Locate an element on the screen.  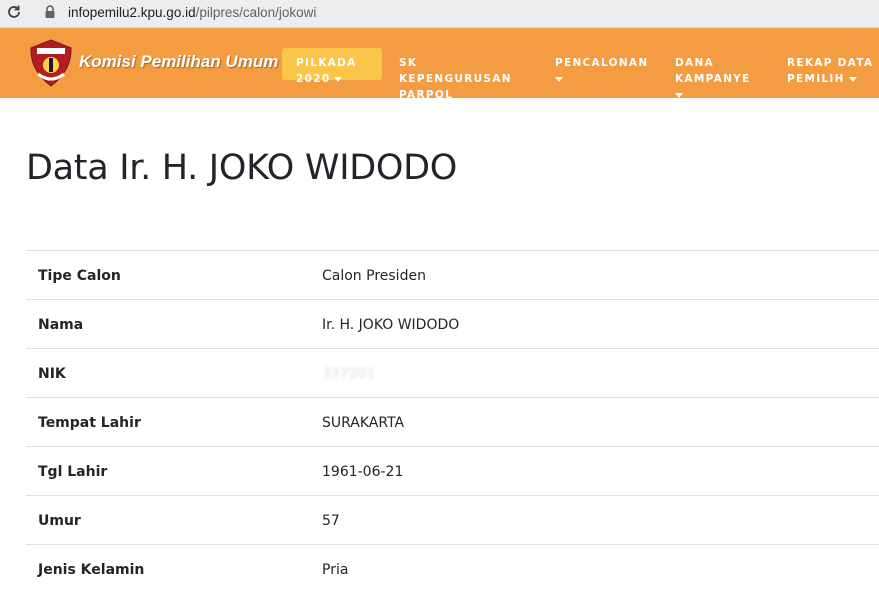
menu-label: PENCALONAN is located at coordinates (602, 63).